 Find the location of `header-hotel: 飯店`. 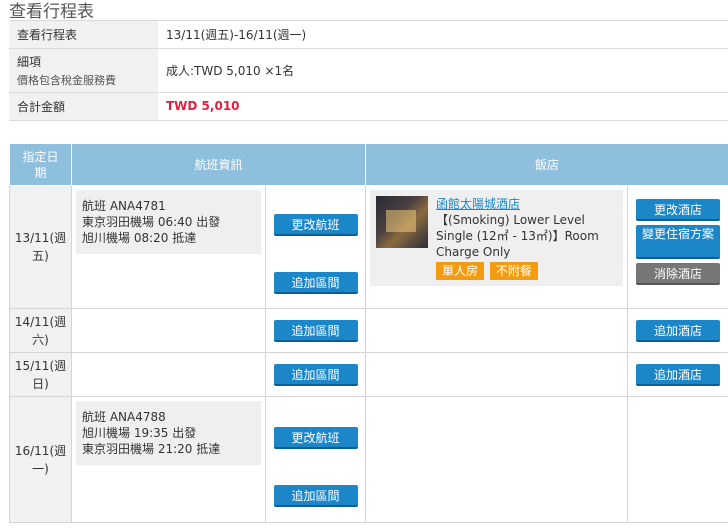

header-hotel: 飯店 is located at coordinates (546, 164).